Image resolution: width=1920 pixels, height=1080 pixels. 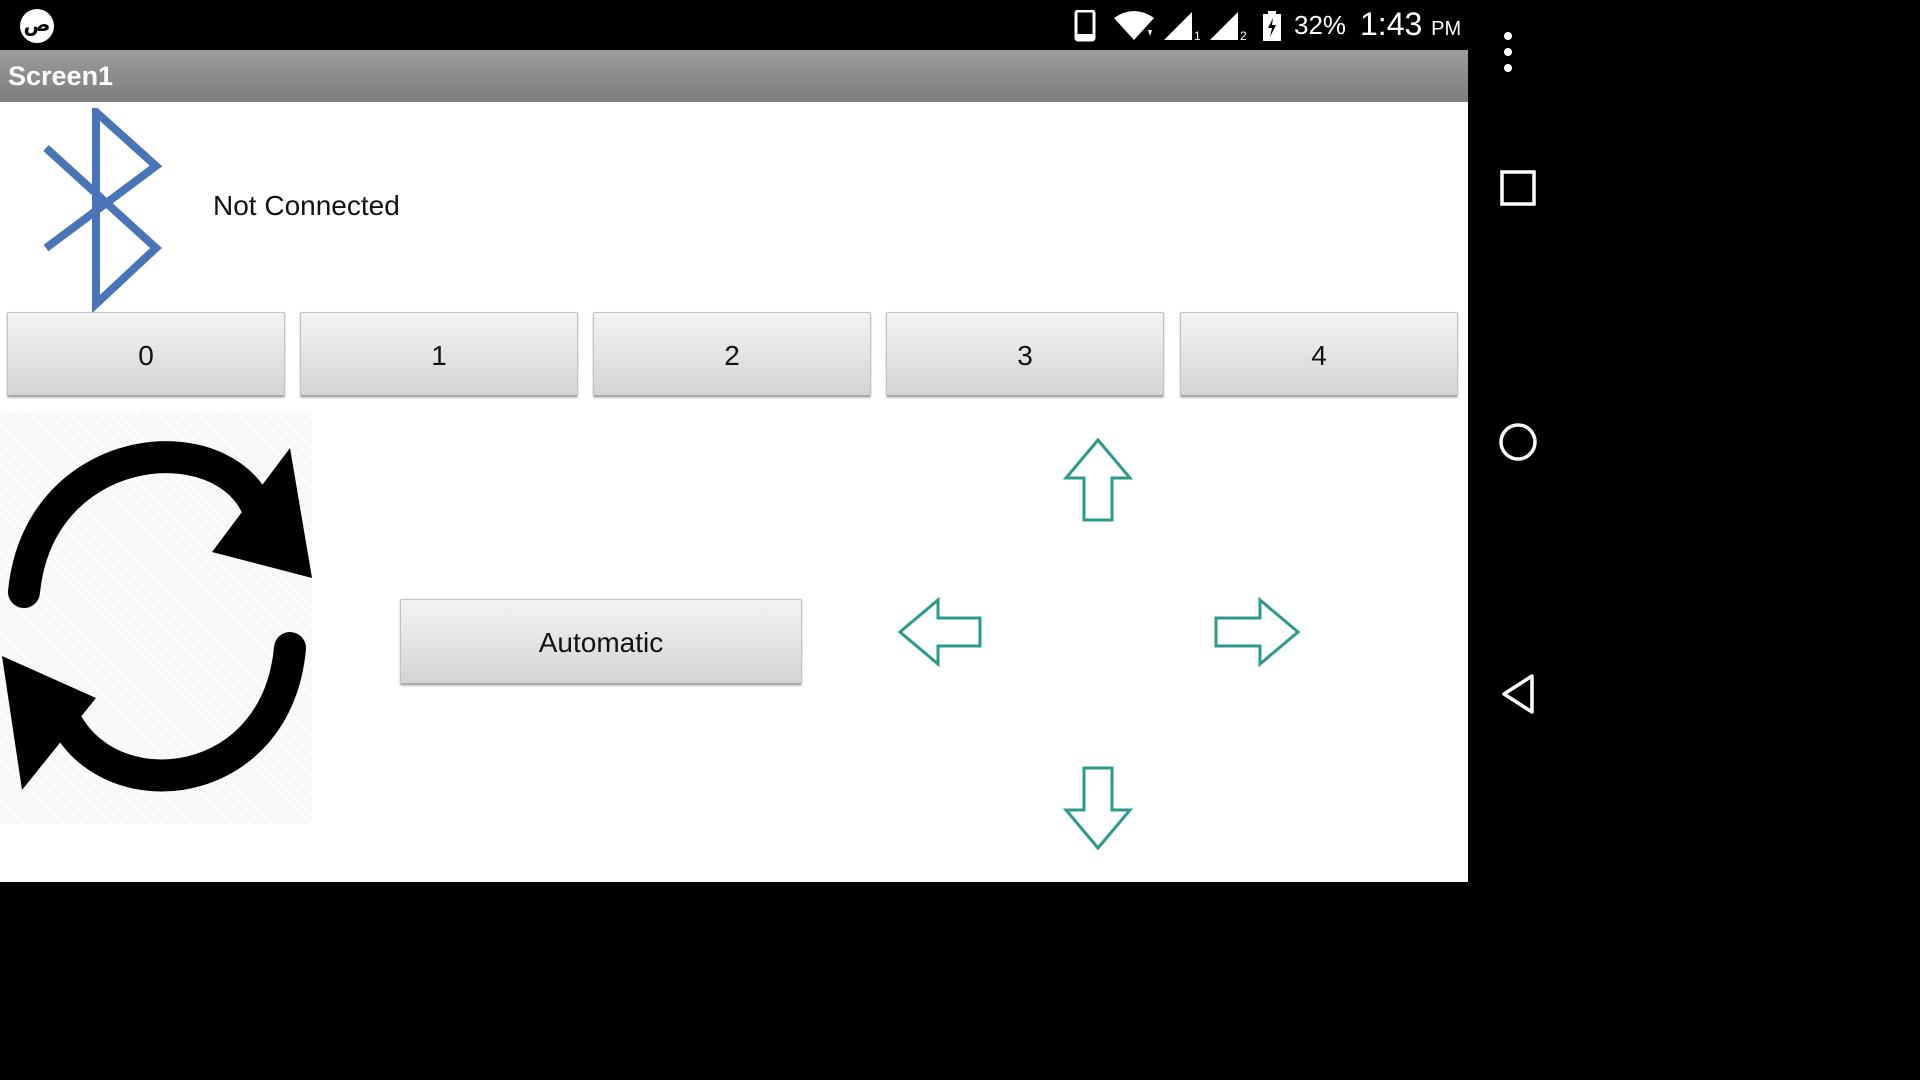 What do you see at coordinates (1518, 188) in the screenshot?
I see `recents-icon` at bounding box center [1518, 188].